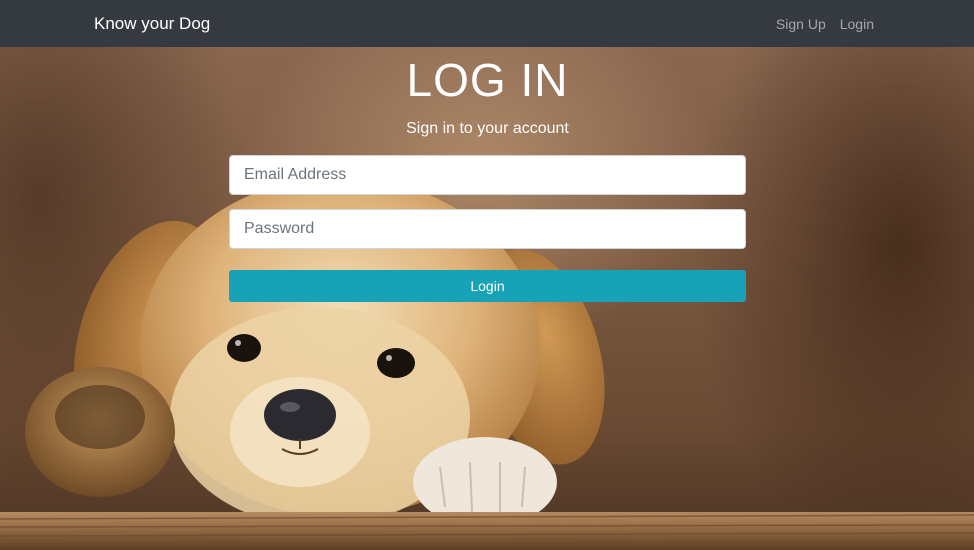 This screenshot has width=974, height=550. I want to click on password-field, so click(487, 229).